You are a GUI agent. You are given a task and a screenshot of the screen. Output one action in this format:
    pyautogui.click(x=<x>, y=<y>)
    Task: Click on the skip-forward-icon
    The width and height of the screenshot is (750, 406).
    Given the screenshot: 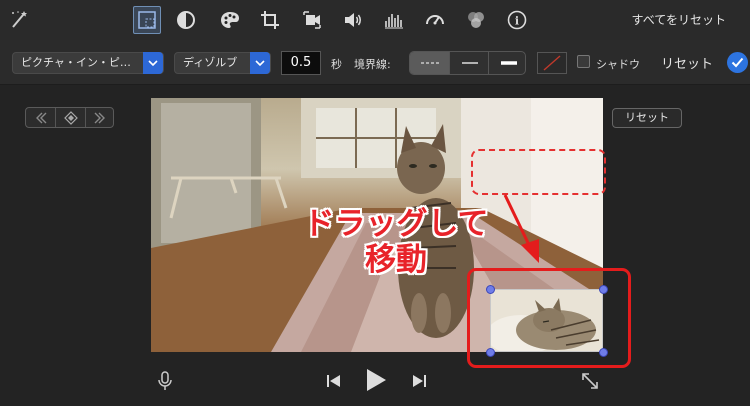 What is the action you would take?
    pyautogui.click(x=419, y=383)
    